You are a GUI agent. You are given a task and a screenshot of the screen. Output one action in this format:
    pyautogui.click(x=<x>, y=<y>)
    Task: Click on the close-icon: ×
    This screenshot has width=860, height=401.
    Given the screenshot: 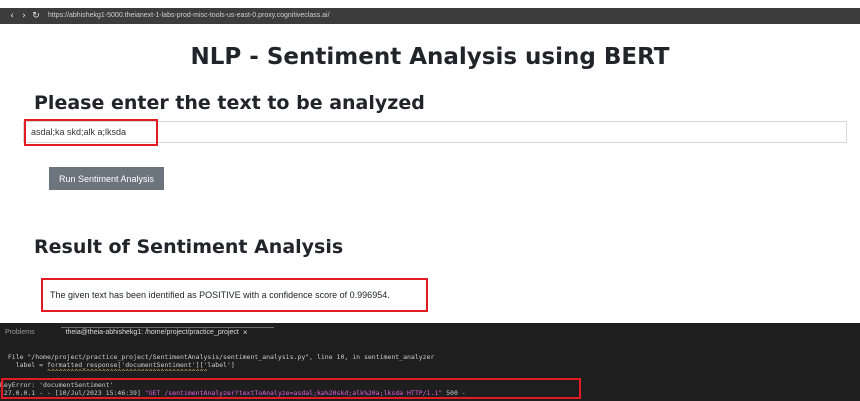 What is the action you would take?
    pyautogui.click(x=245, y=332)
    